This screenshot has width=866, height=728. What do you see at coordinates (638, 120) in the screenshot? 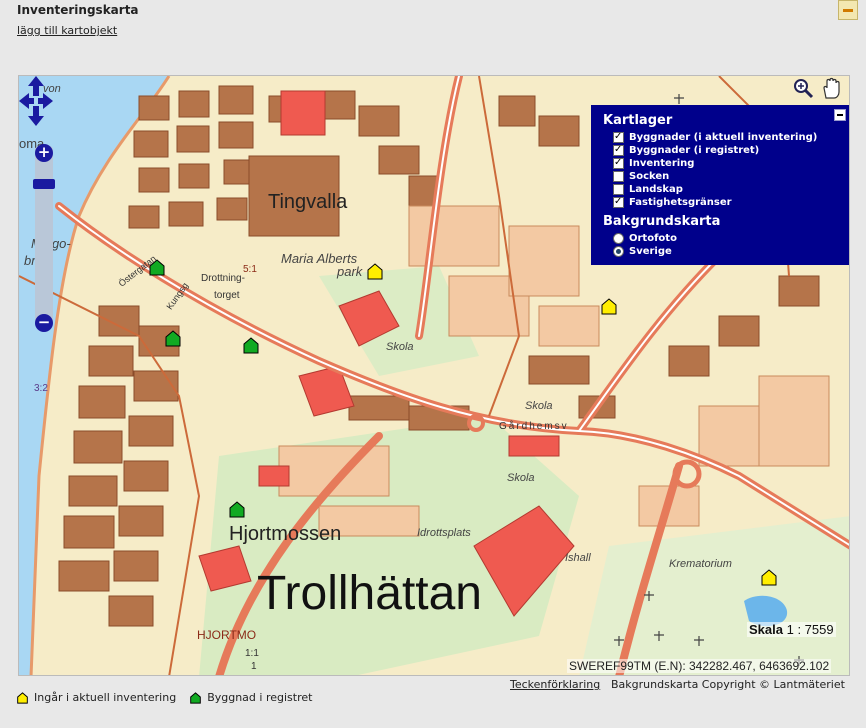
I see `layers-title: Kartlager` at bounding box center [638, 120].